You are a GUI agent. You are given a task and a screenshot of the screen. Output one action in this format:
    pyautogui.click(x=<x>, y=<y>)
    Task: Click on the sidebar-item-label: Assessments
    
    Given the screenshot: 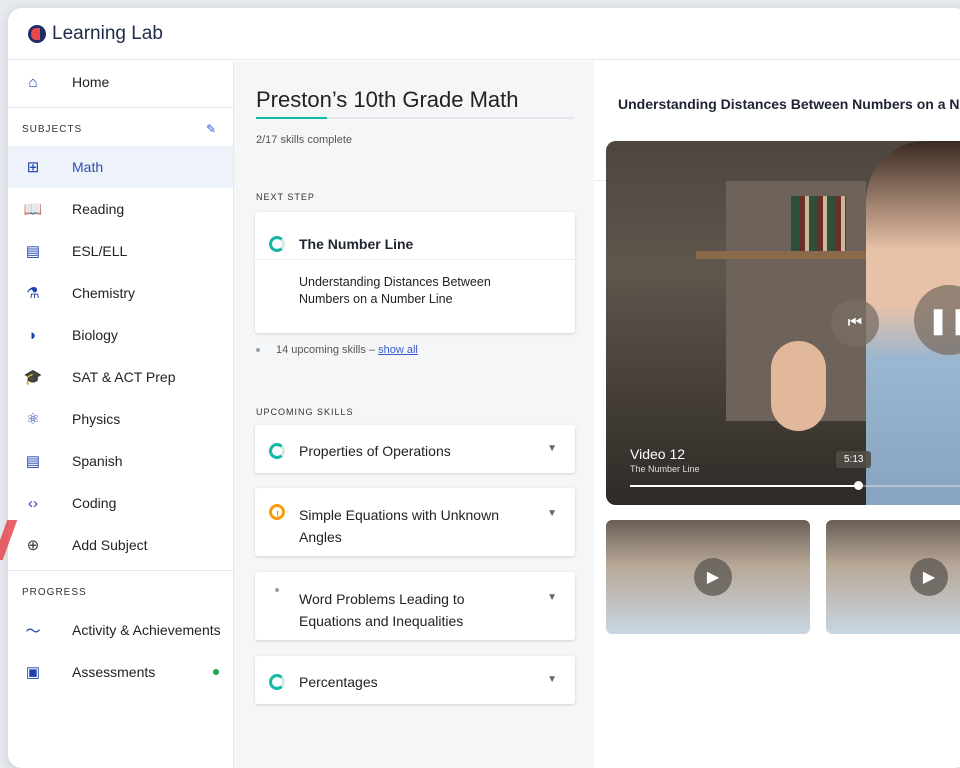 What is the action you would take?
    pyautogui.click(x=114, y=672)
    